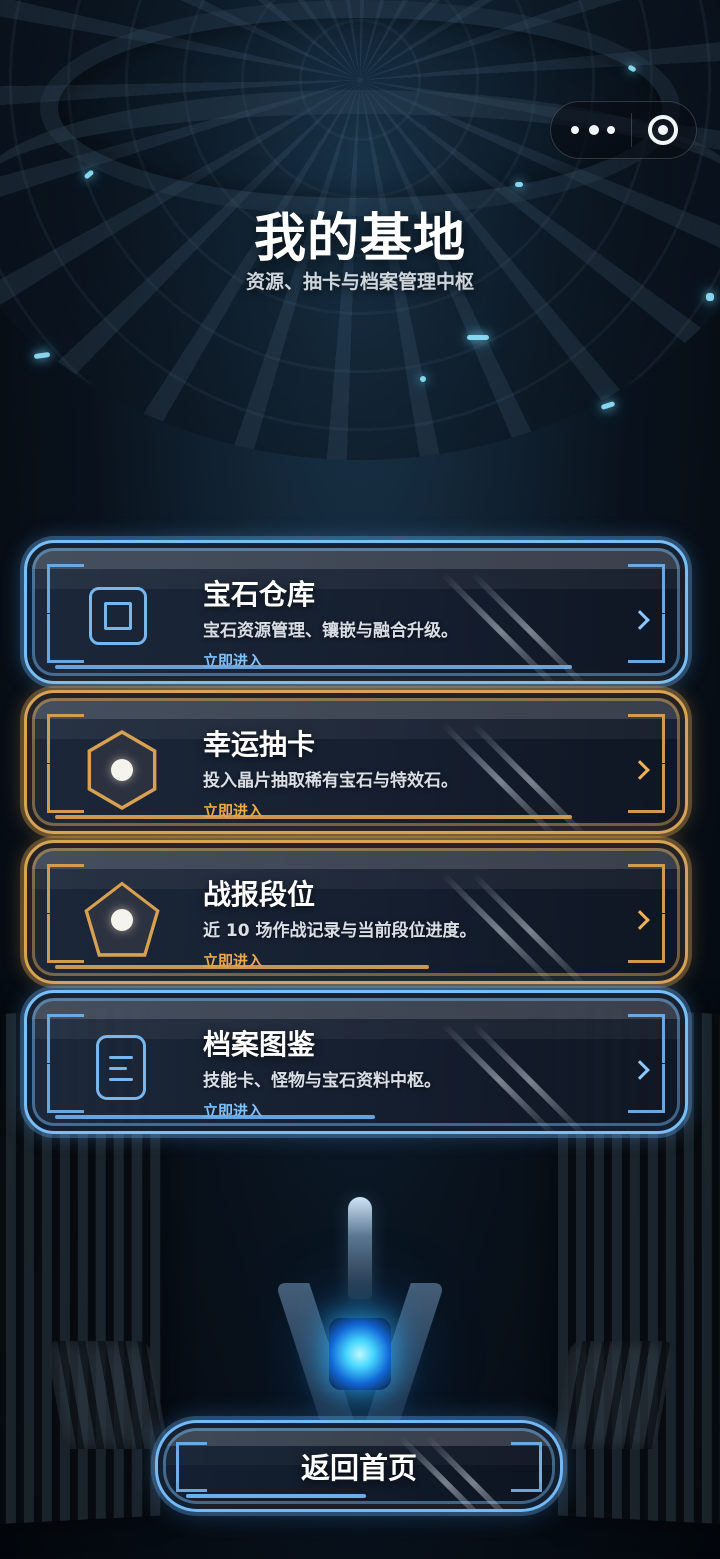 The height and width of the screenshot is (1559, 720). I want to click on left-console, so click(107, 1395).